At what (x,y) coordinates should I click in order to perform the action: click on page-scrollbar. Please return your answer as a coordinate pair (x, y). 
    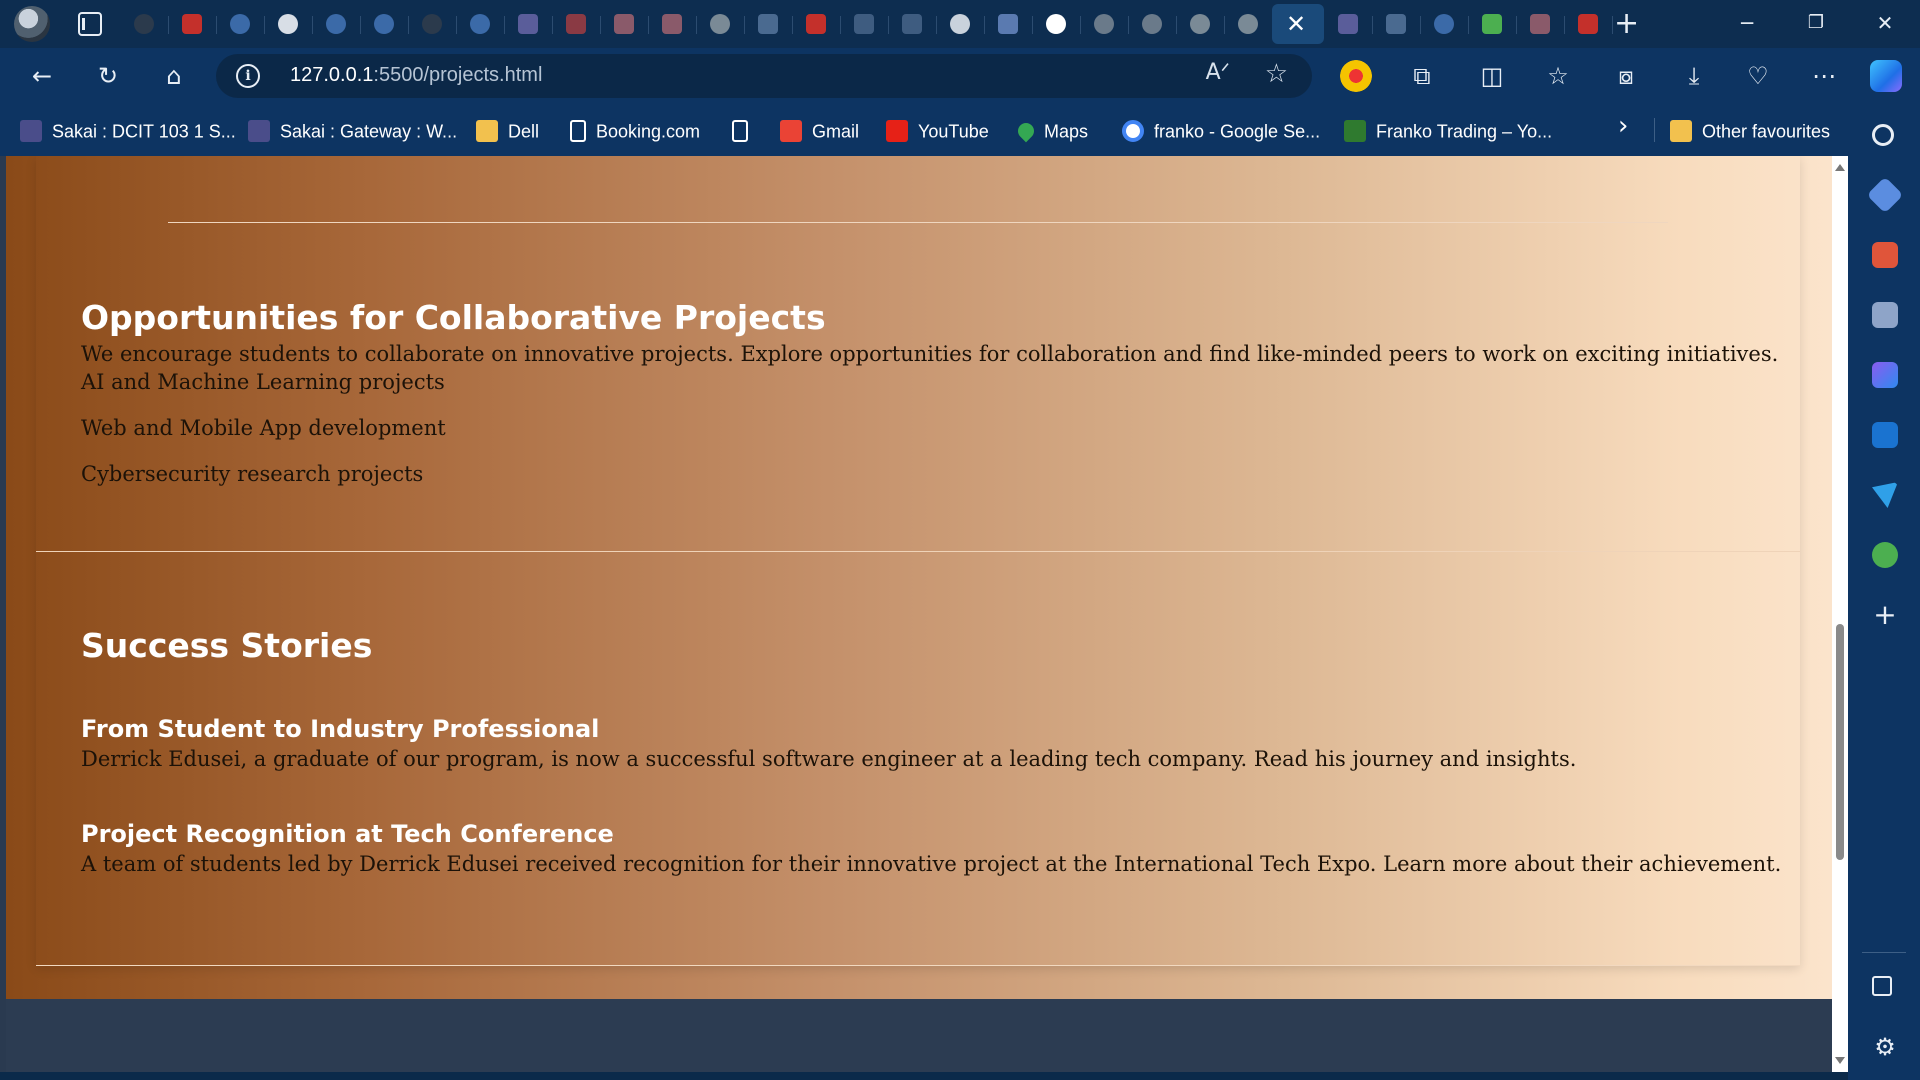
    Looking at the image, I should click on (1840, 614).